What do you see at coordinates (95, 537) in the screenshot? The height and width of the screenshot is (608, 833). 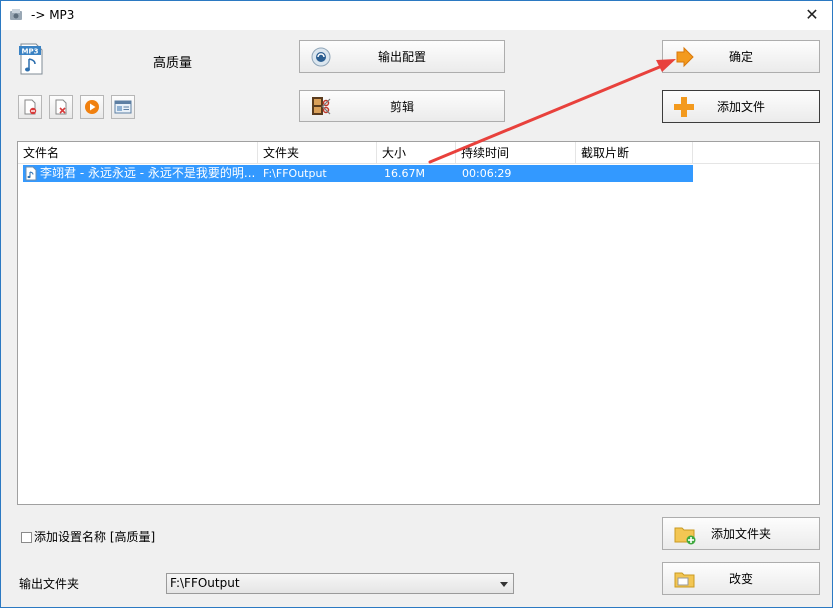 I see `add-setting-name-label: 添加设置名称 [高质量]` at bounding box center [95, 537].